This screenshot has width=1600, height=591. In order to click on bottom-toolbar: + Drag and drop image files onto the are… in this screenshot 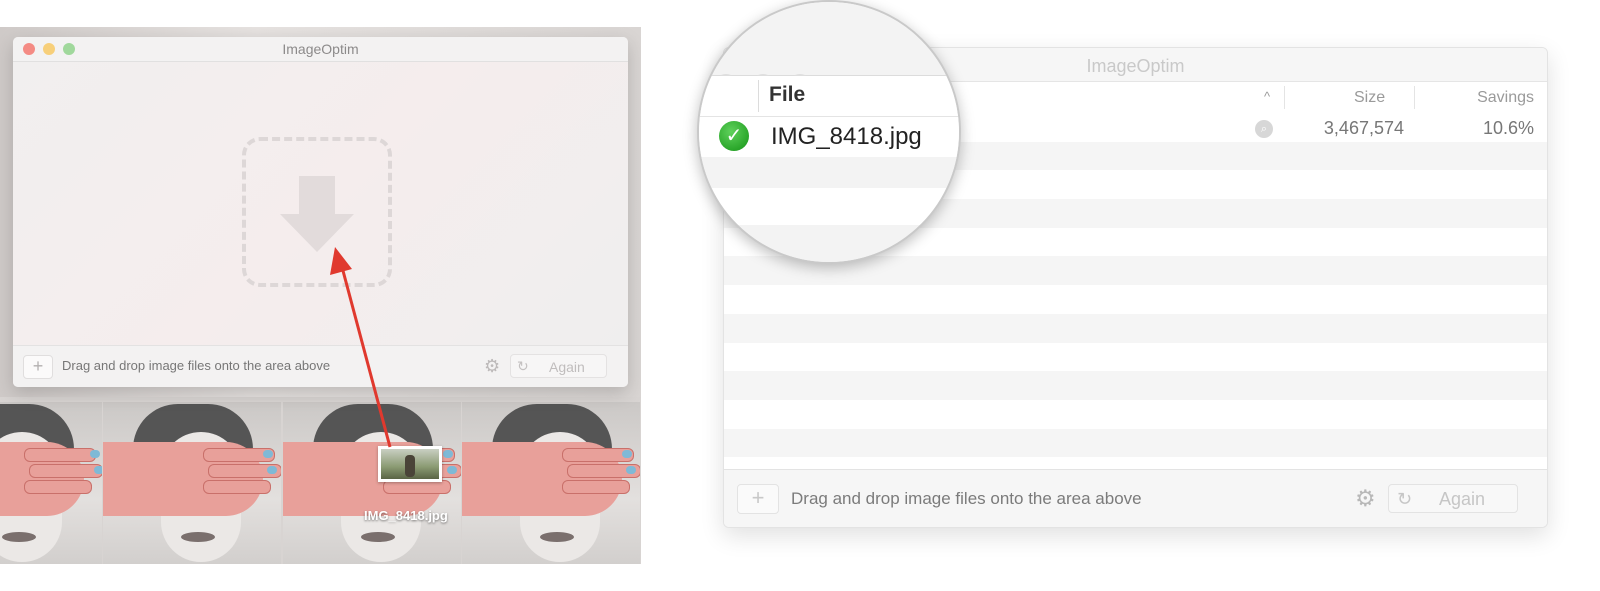, I will do `click(1135, 498)`.